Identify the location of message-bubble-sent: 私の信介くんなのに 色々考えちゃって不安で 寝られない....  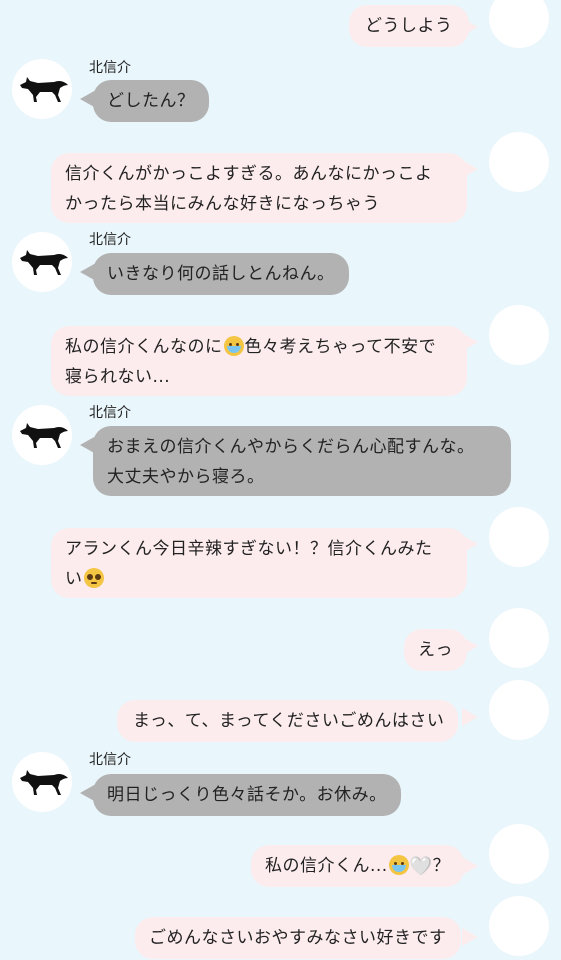
(259, 361).